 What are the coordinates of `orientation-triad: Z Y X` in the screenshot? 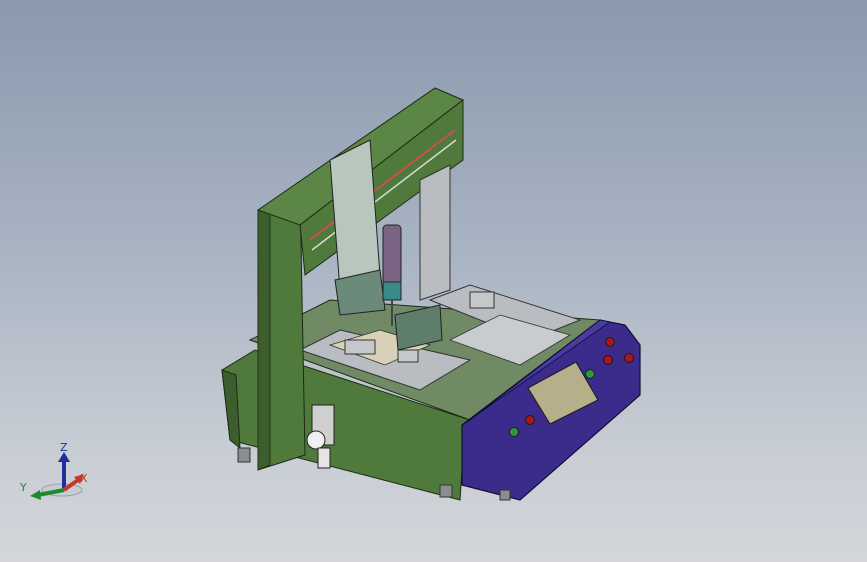 It's located at (53, 470).